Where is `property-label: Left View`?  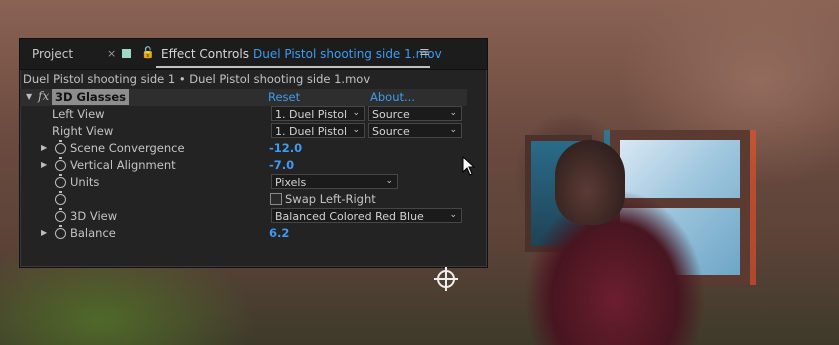 property-label: Left View is located at coordinates (78, 114).